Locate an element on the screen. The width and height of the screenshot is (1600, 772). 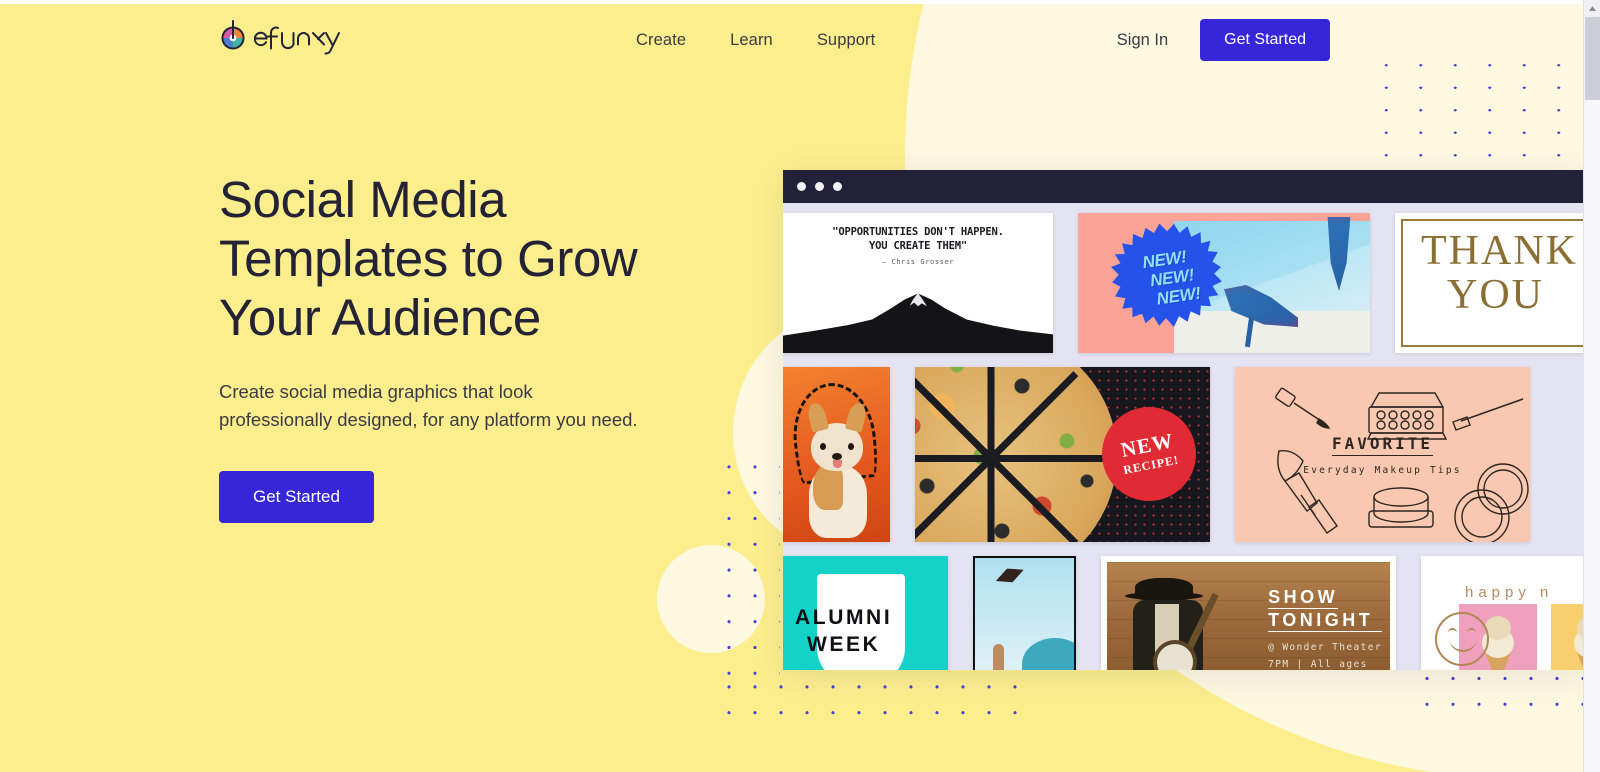
player-hat is located at coordinates (1164, 589).